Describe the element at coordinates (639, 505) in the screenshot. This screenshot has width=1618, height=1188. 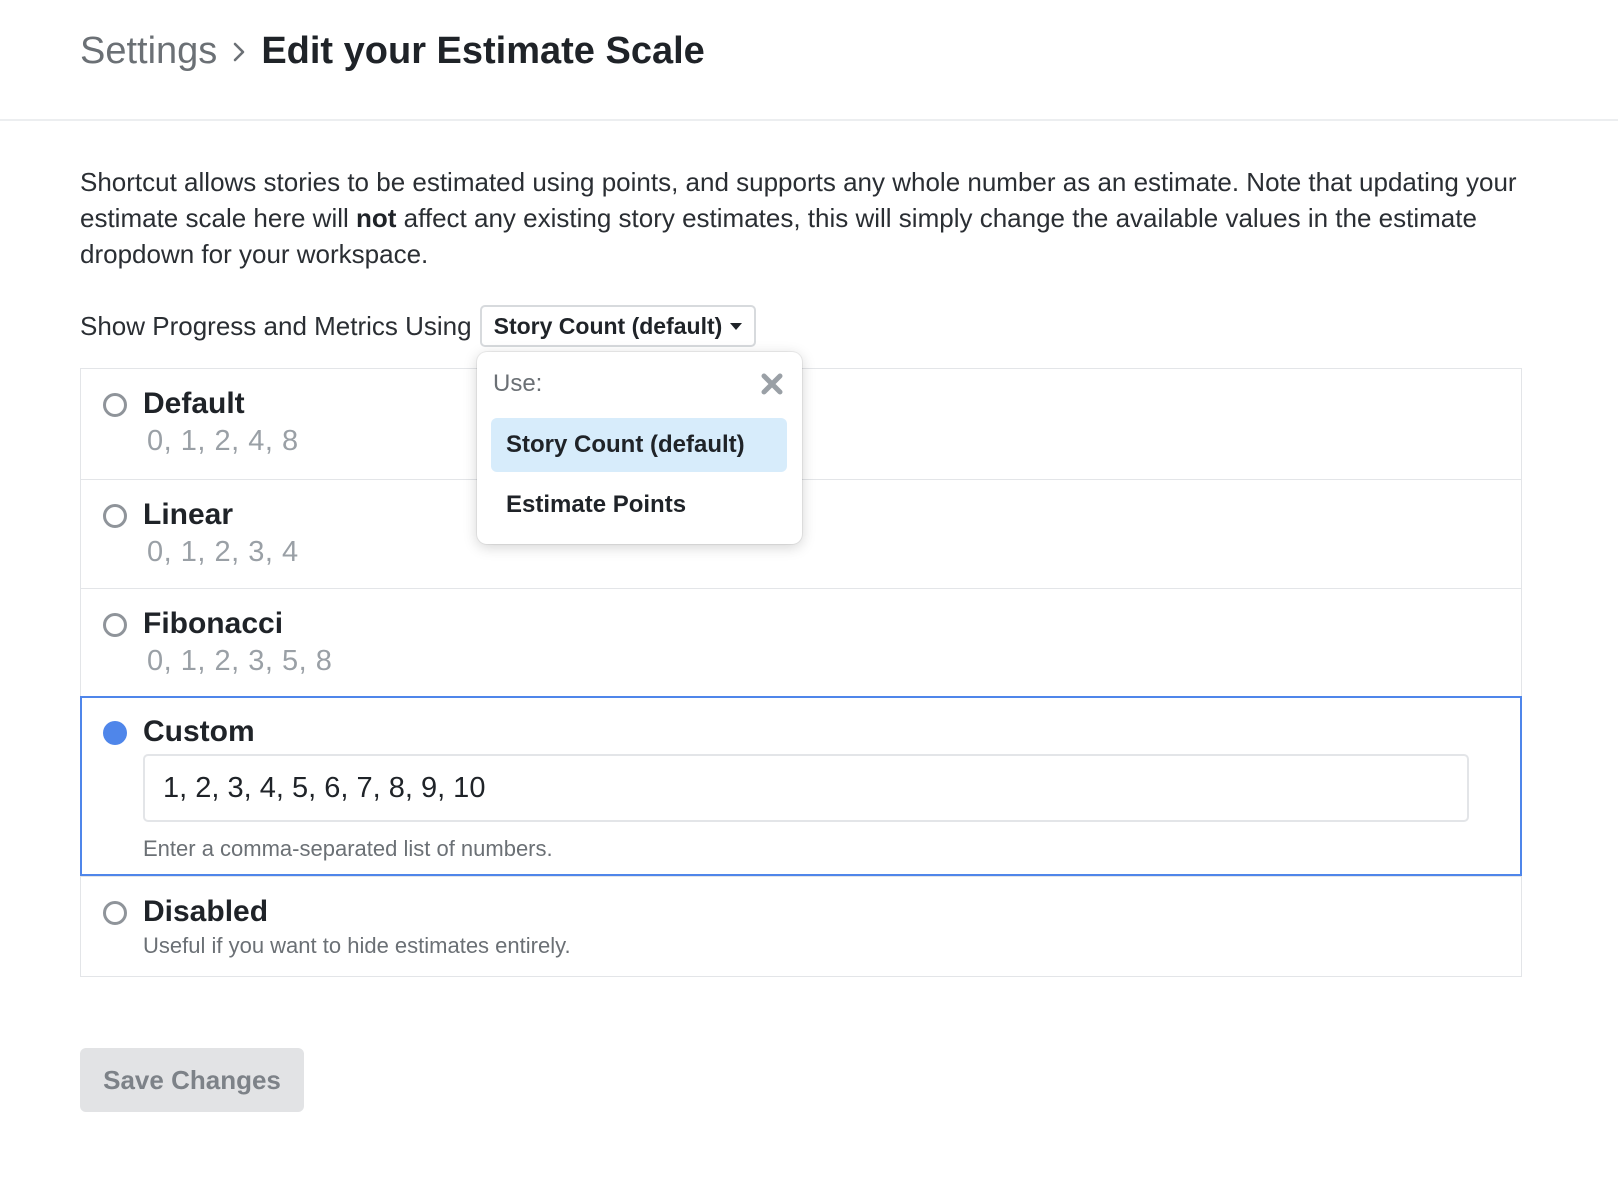
I see `dropdown-option-estimate-points: Estimate Points` at that location.